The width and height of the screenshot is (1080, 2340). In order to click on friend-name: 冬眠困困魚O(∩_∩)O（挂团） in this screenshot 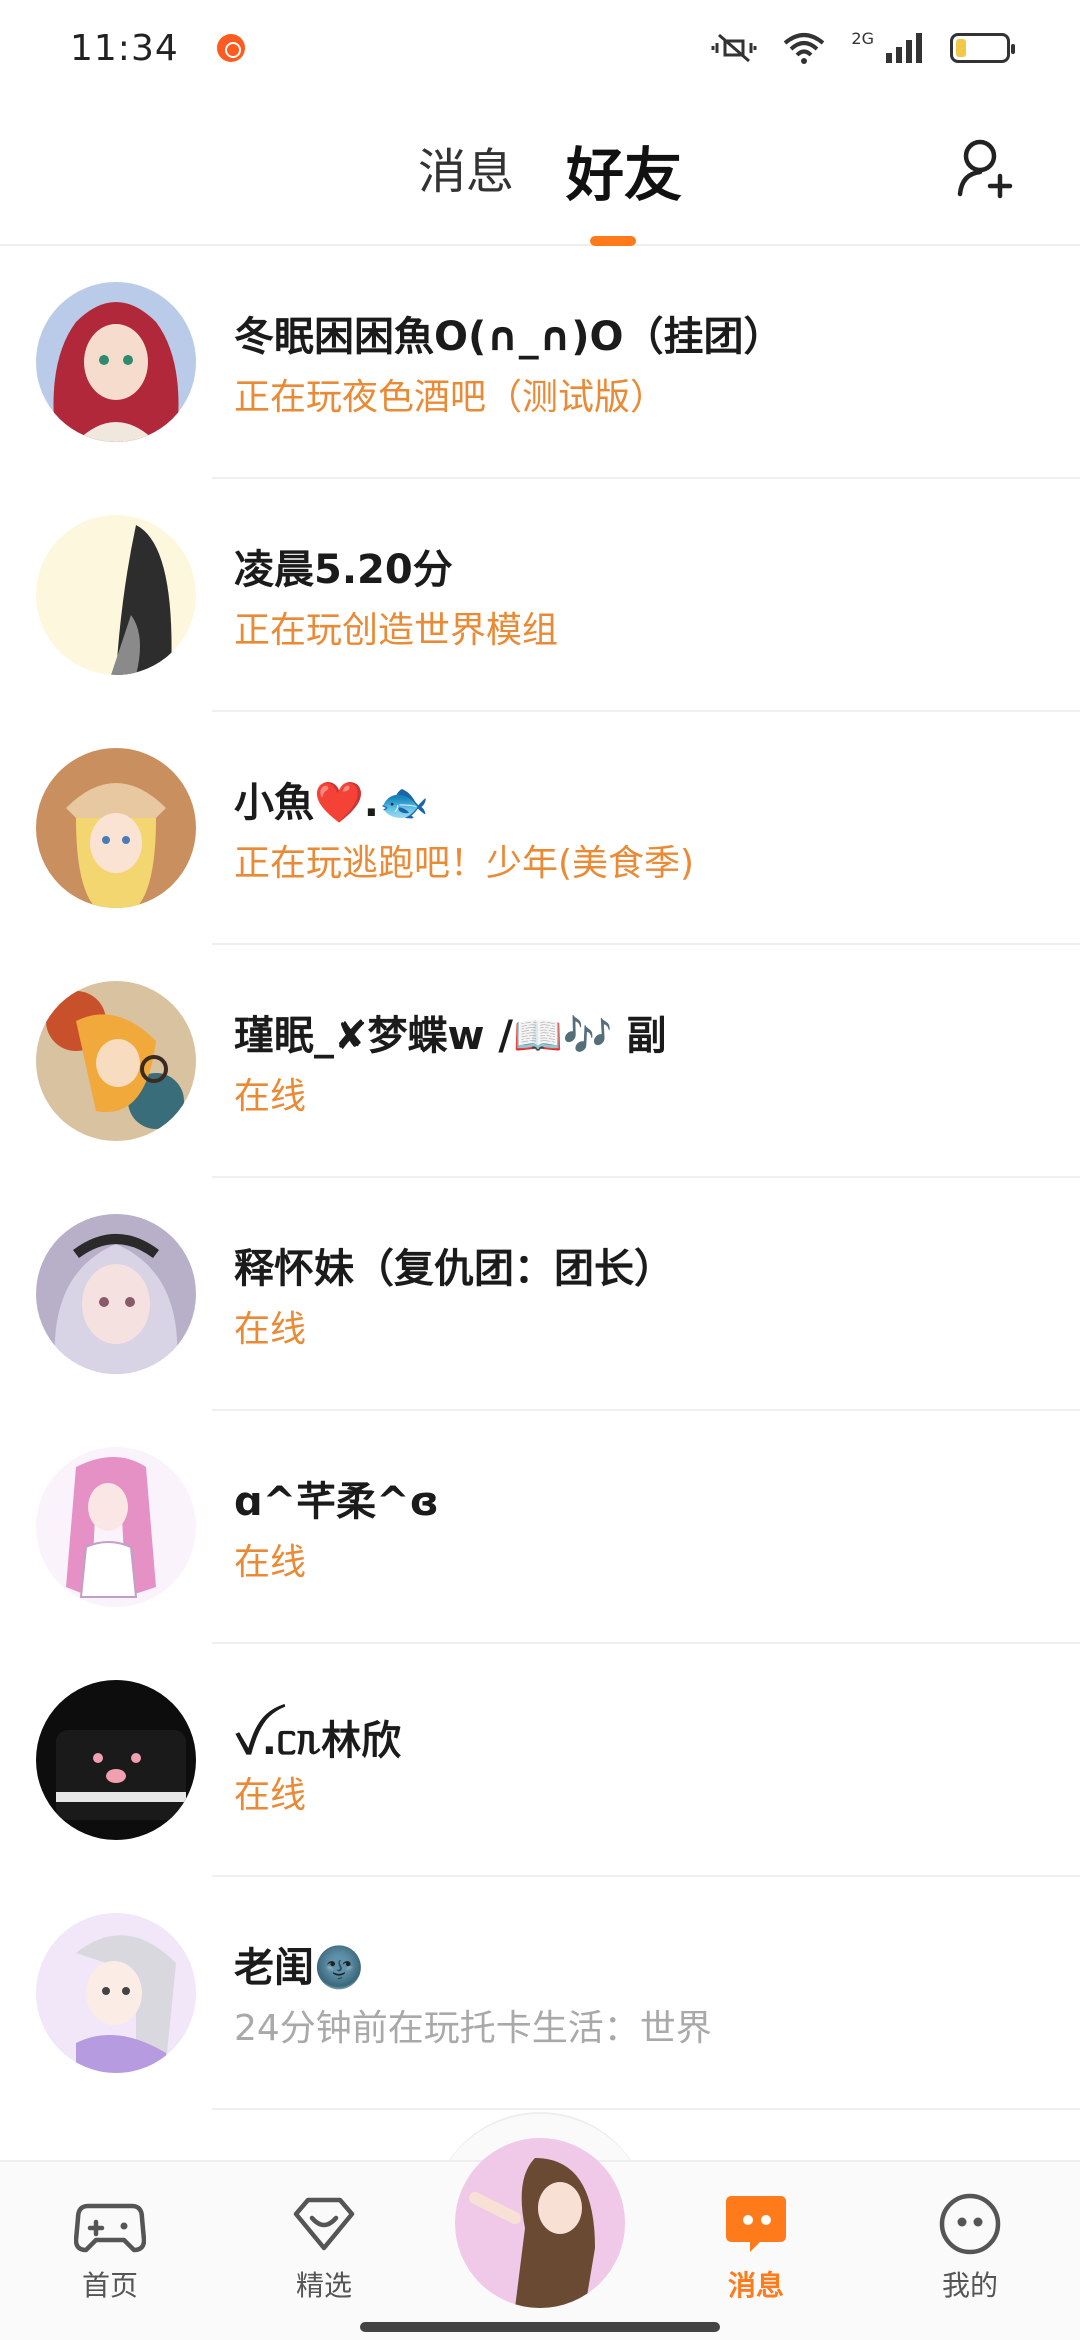, I will do `click(509, 337)`.